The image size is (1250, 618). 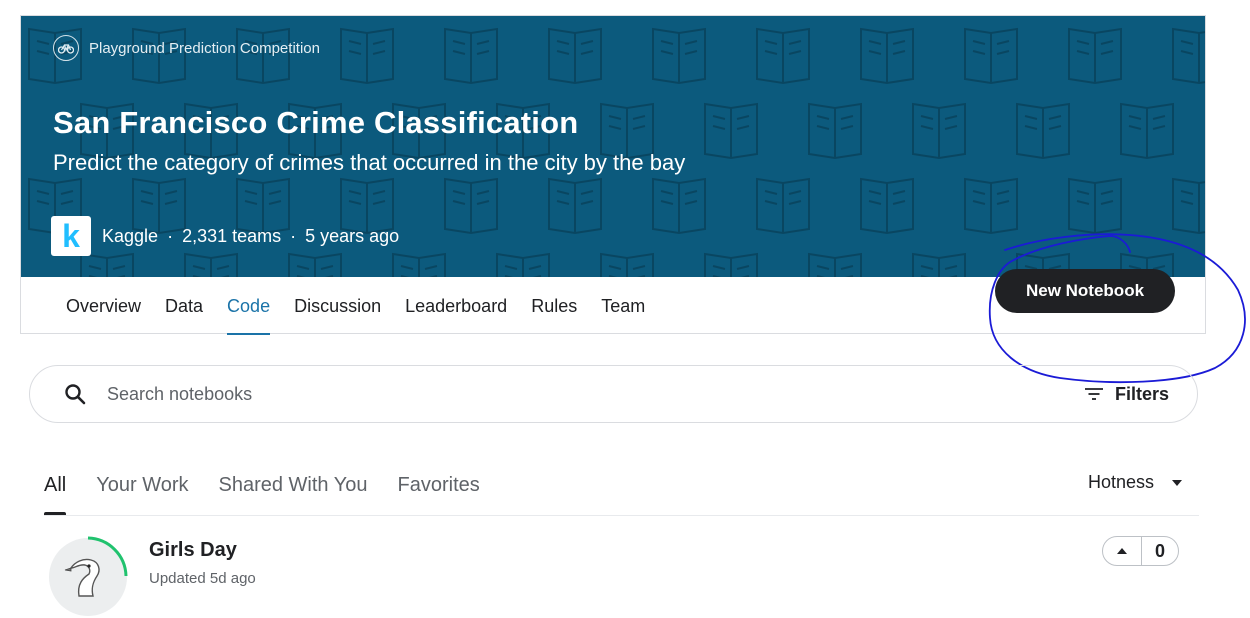 I want to click on subtab-shared-with-you: Shared With You, so click(x=293, y=485).